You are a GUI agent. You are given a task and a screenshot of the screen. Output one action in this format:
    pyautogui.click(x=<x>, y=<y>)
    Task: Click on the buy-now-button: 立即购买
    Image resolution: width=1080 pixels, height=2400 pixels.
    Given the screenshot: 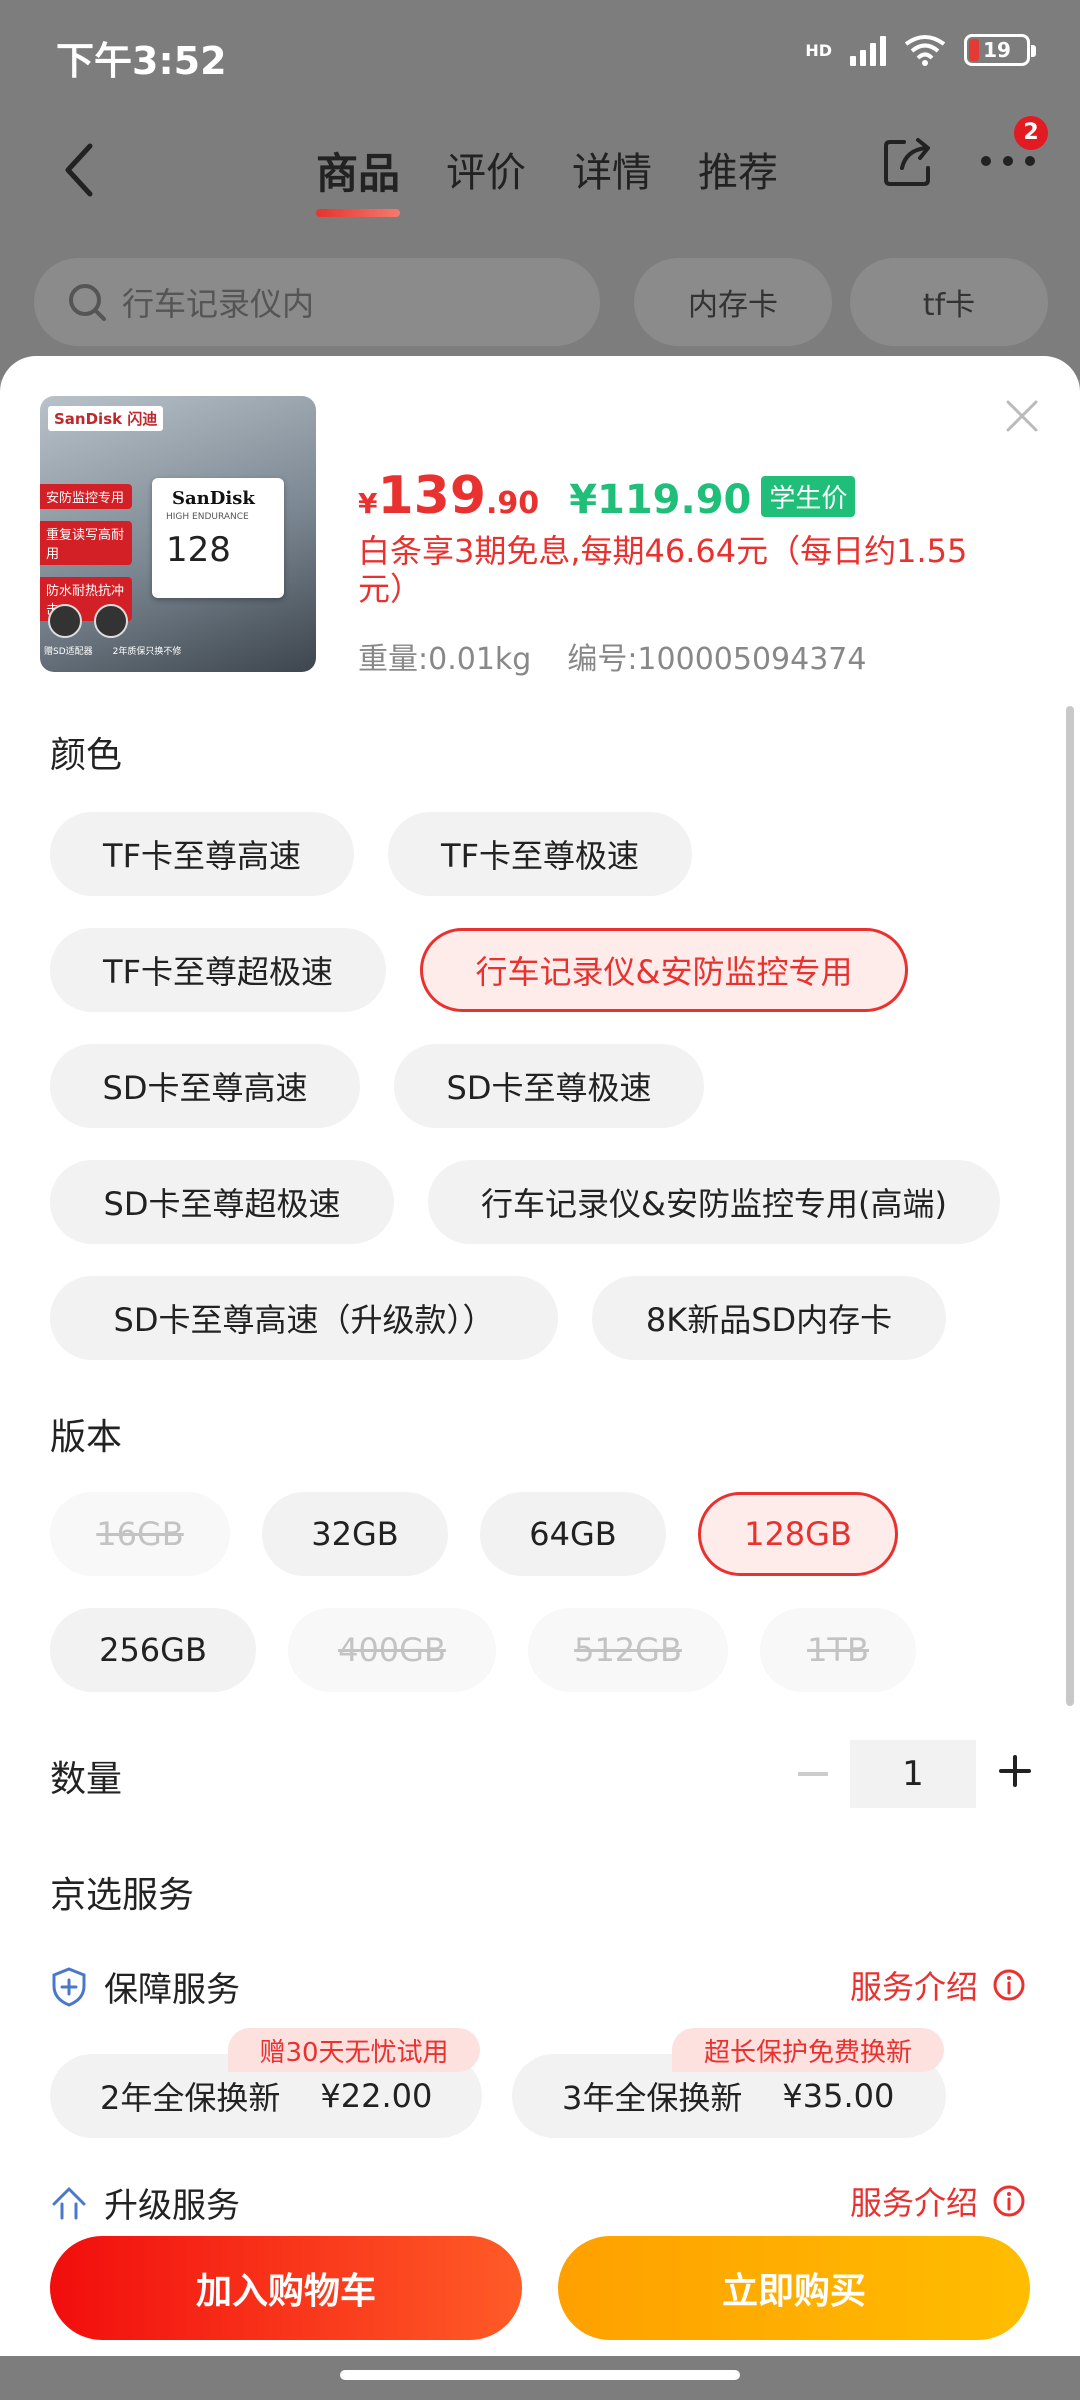 What is the action you would take?
    pyautogui.click(x=794, y=2288)
    